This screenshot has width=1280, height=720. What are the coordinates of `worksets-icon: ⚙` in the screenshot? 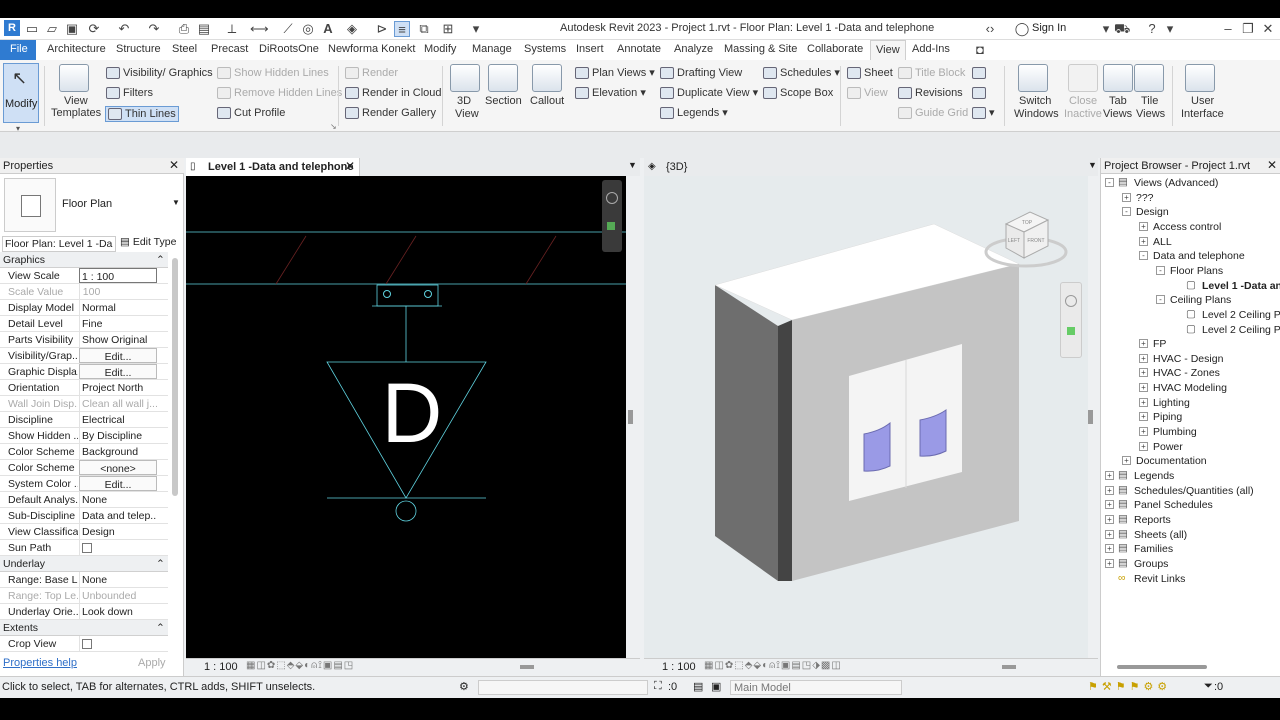 It's located at (464, 686).